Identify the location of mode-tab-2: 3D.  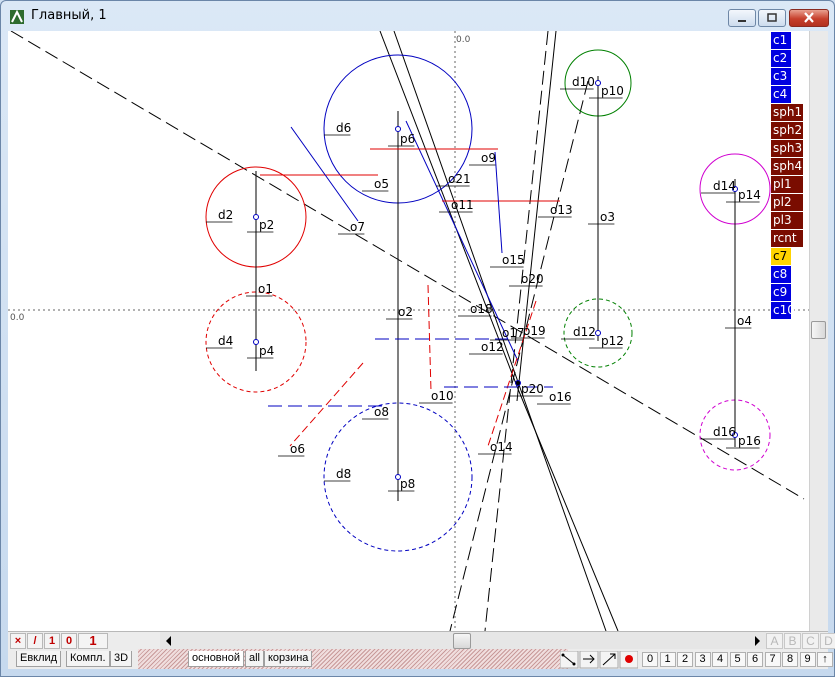
(121, 659).